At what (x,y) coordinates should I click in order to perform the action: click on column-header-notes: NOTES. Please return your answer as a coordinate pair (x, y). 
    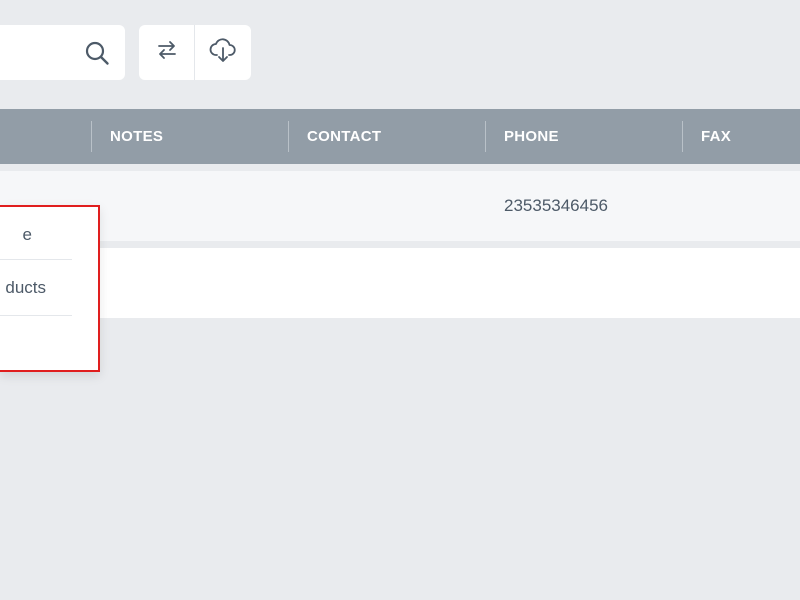
    Looking at the image, I should click on (136, 136).